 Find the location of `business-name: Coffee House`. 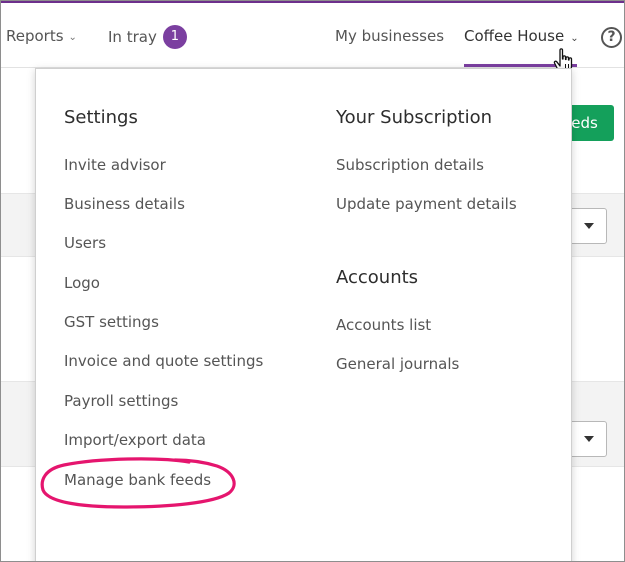

business-name: Coffee House is located at coordinates (514, 36).